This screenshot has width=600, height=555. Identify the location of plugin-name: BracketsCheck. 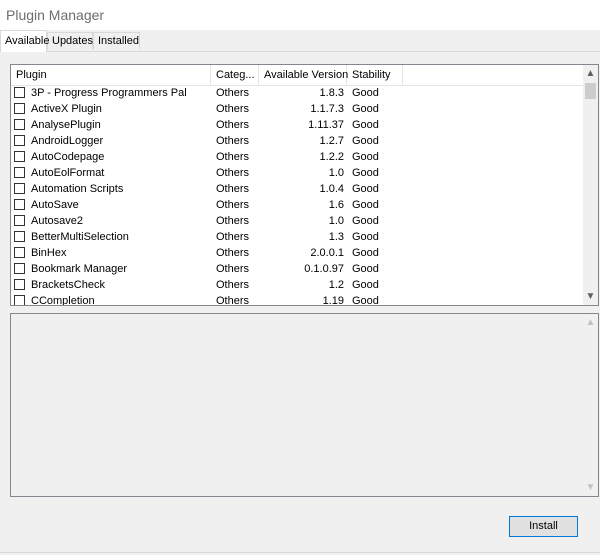
(68, 285).